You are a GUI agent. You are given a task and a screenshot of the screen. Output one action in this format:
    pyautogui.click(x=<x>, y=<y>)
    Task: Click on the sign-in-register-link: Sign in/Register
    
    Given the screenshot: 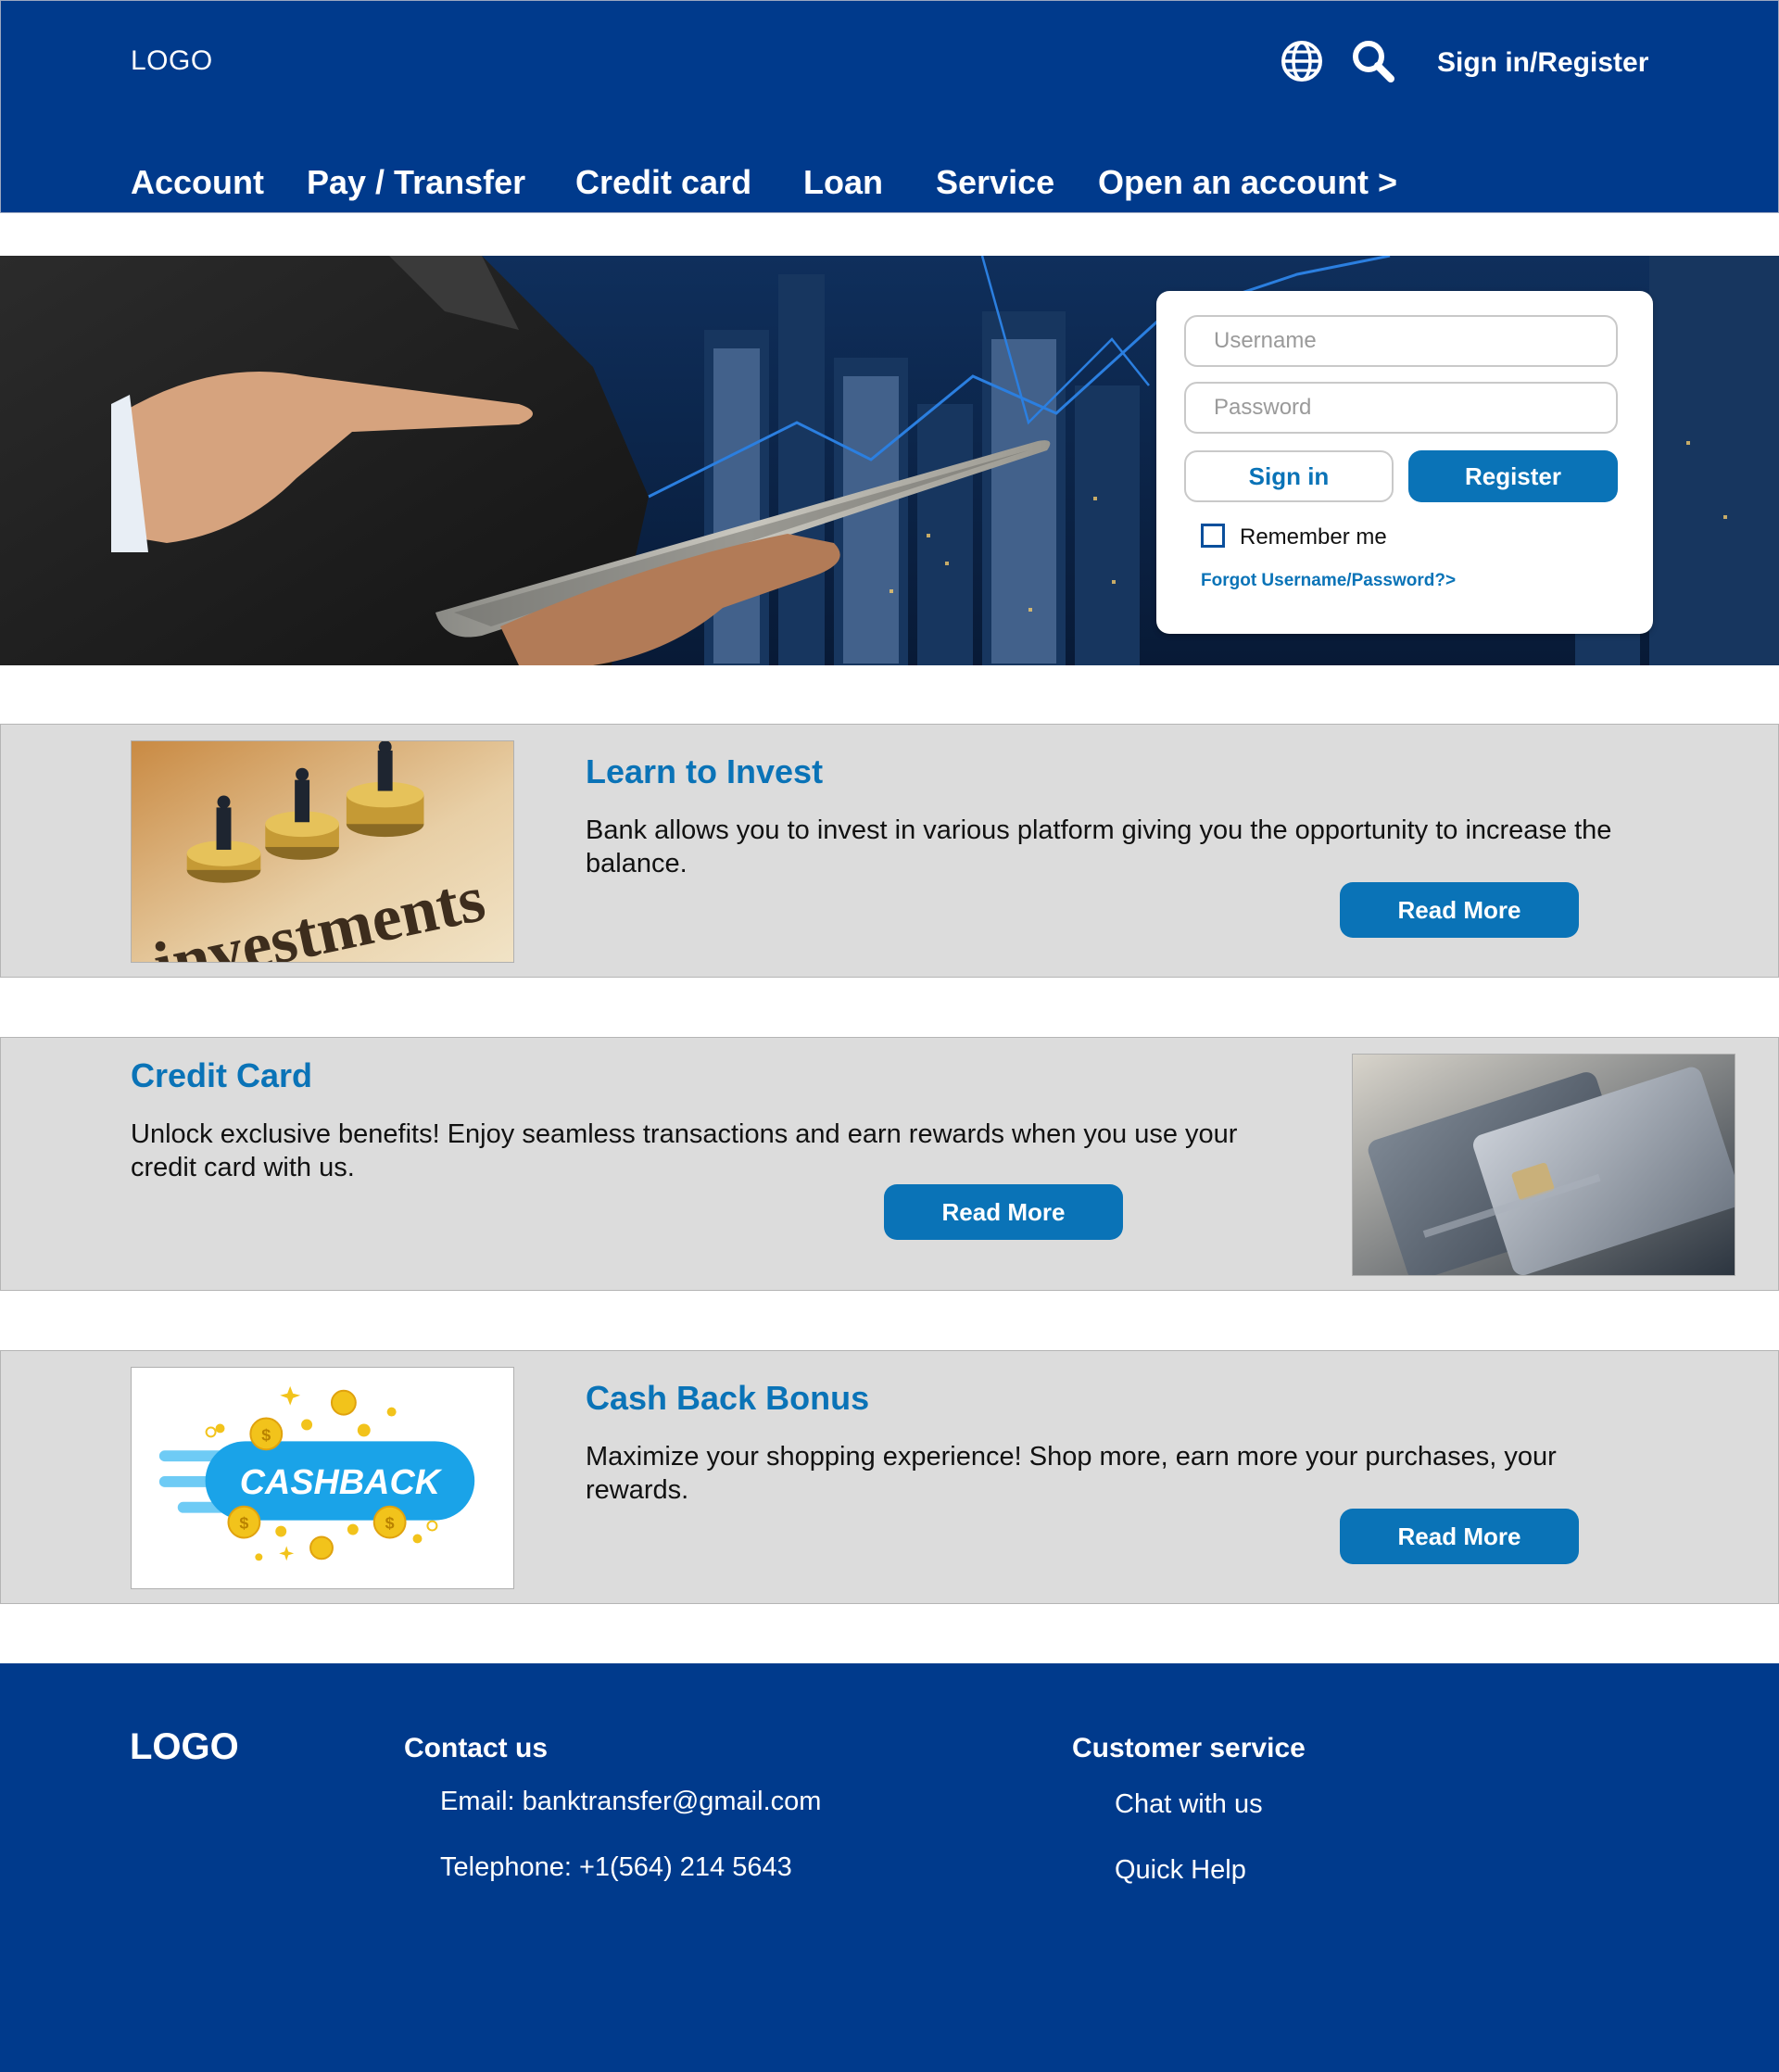 What is the action you would take?
    pyautogui.click(x=1542, y=63)
    